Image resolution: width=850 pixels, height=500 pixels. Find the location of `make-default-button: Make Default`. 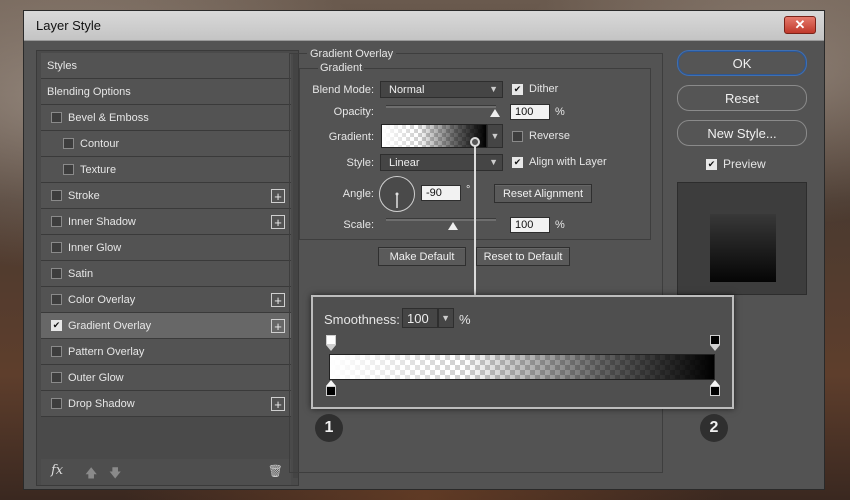

make-default-button: Make Default is located at coordinates (422, 256).